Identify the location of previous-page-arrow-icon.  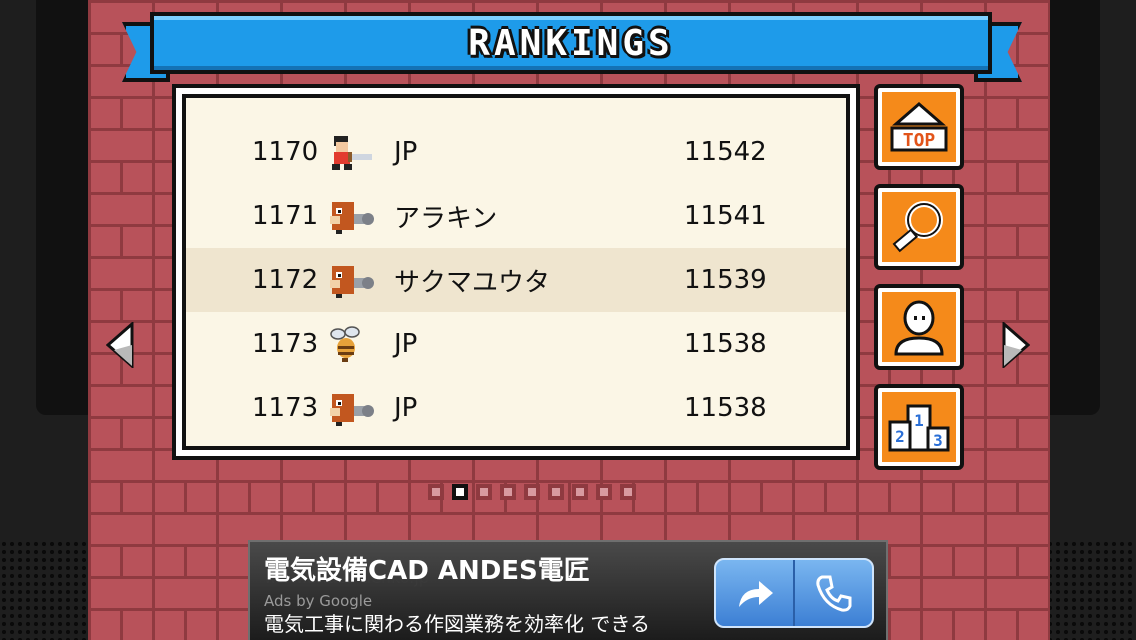
(121, 345).